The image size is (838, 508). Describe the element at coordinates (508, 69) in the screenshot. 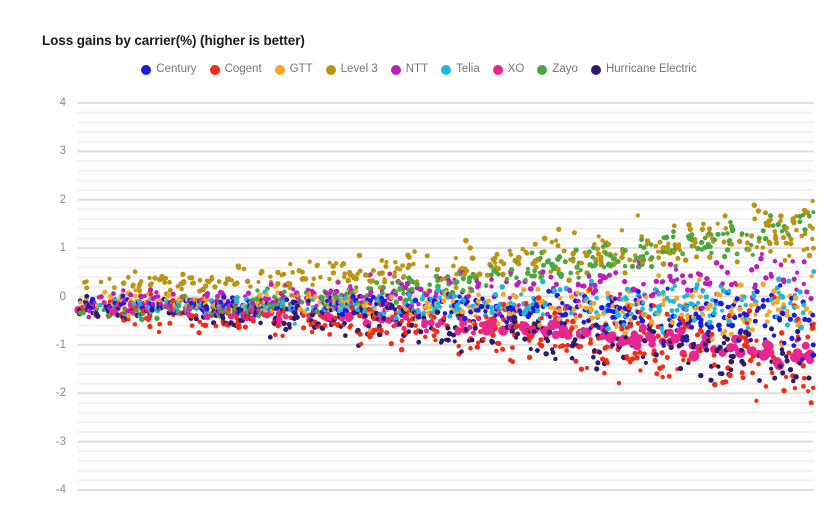

I see `legend-item-xo: XO` at that location.